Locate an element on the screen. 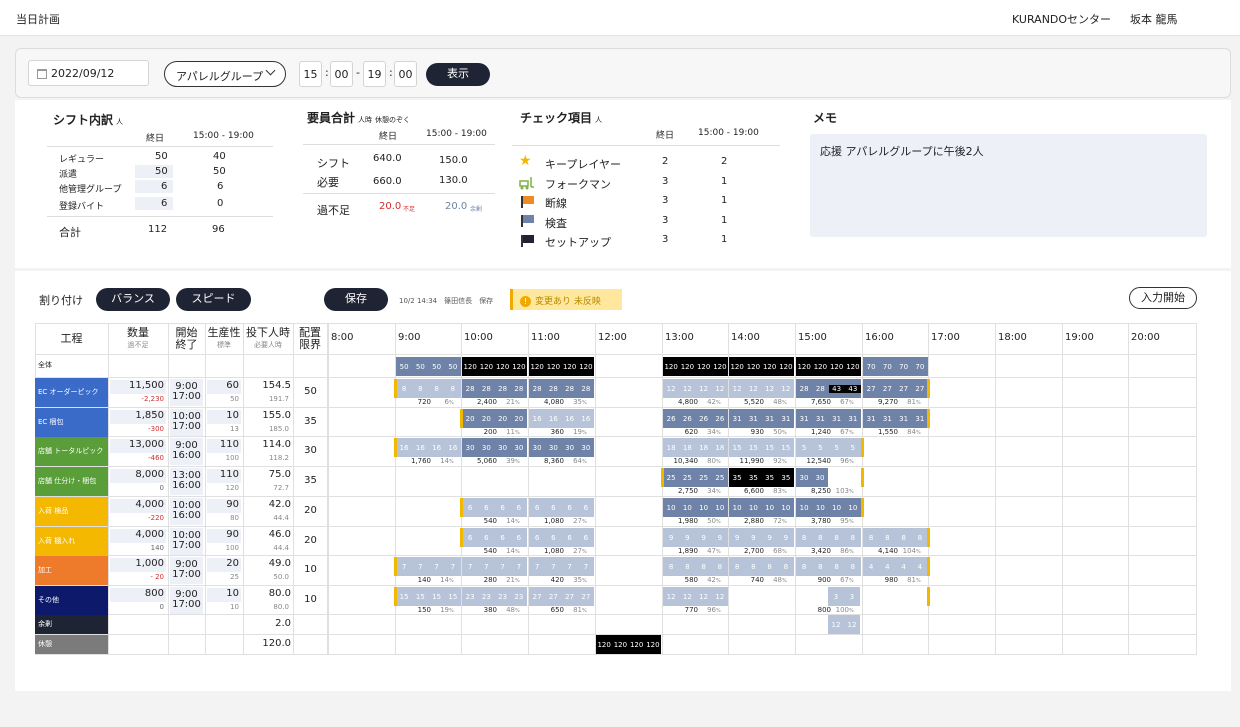  process-label: その他 is located at coordinates (71, 600).